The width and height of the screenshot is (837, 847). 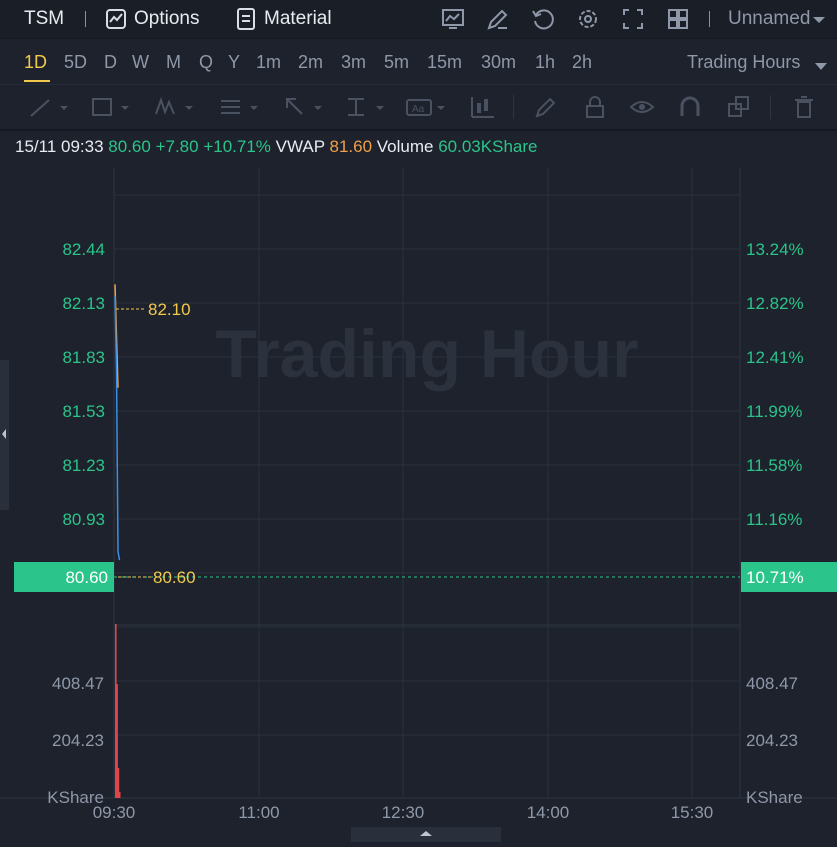 I want to click on arrow-icon, so click(x=304, y=107).